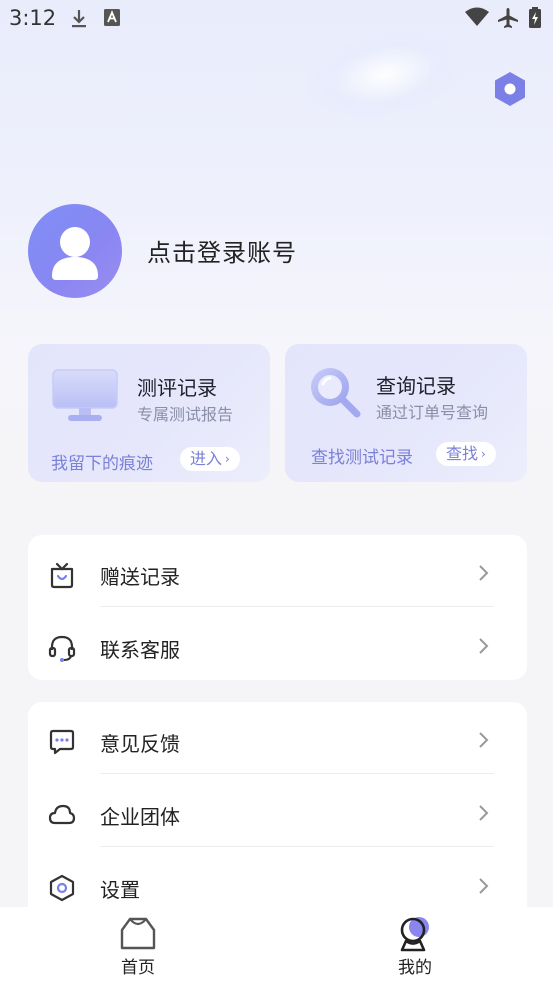 The width and height of the screenshot is (553, 984). I want to click on menu-item-feedback: 意见反馈, so click(277, 740).